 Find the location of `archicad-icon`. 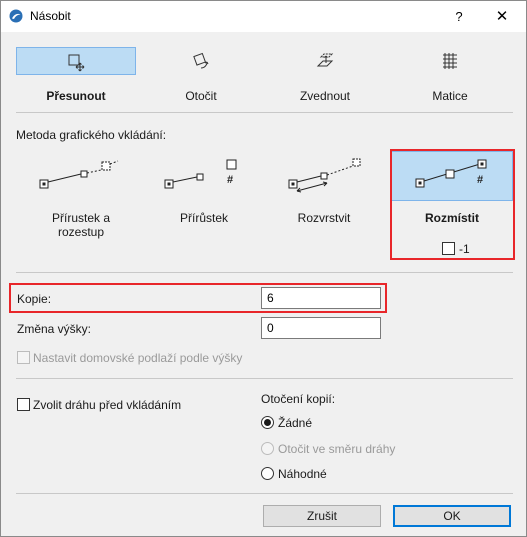

archicad-icon is located at coordinates (16, 16).